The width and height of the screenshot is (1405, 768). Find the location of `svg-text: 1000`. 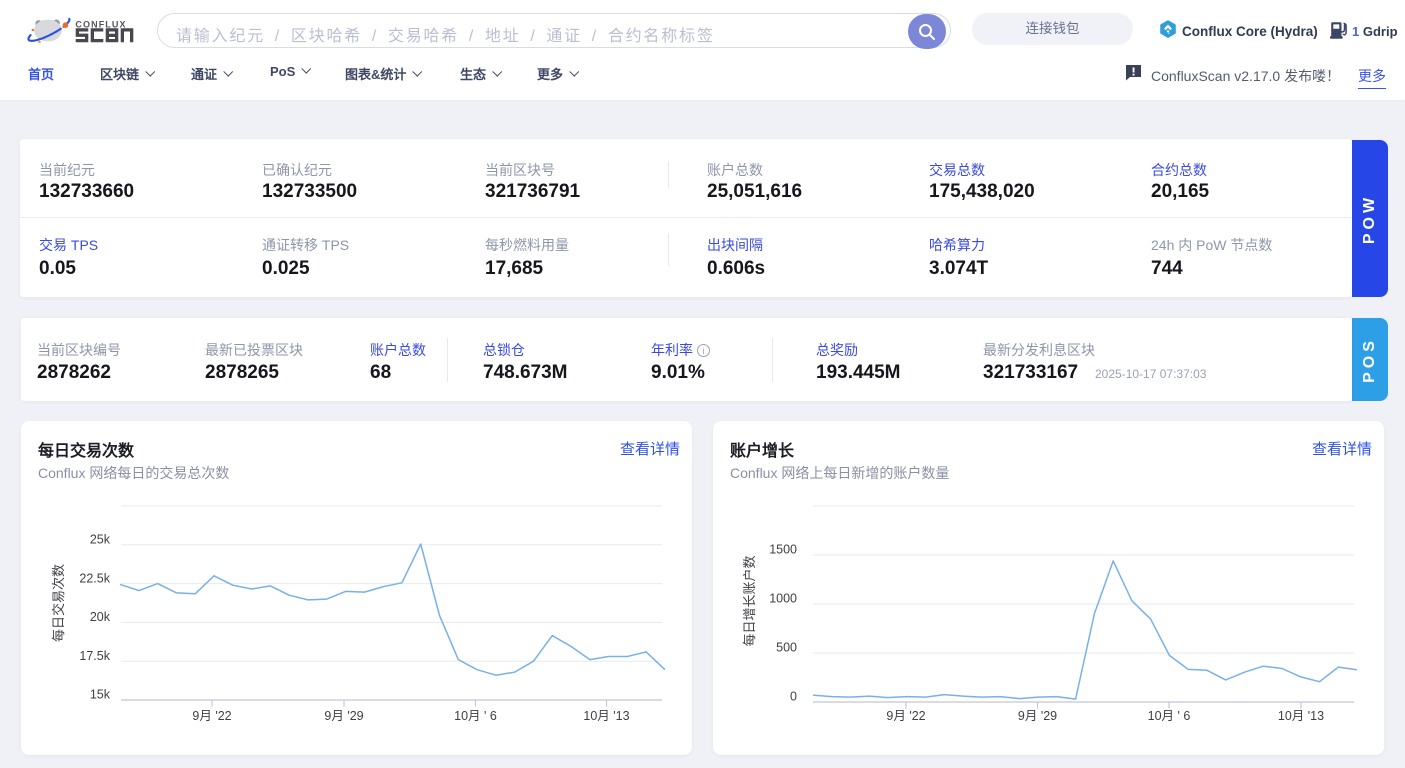

svg-text: 1000 is located at coordinates (783, 599).